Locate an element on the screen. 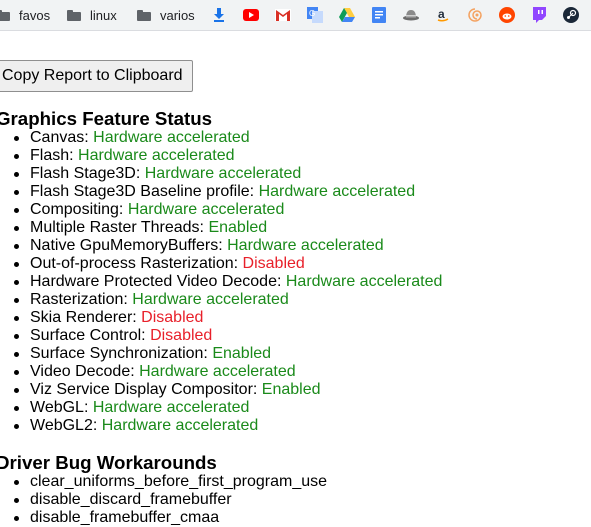 This screenshot has height=527, width=591. workaround-item: disable_framebuffer_cmaa is located at coordinates (163, 518).